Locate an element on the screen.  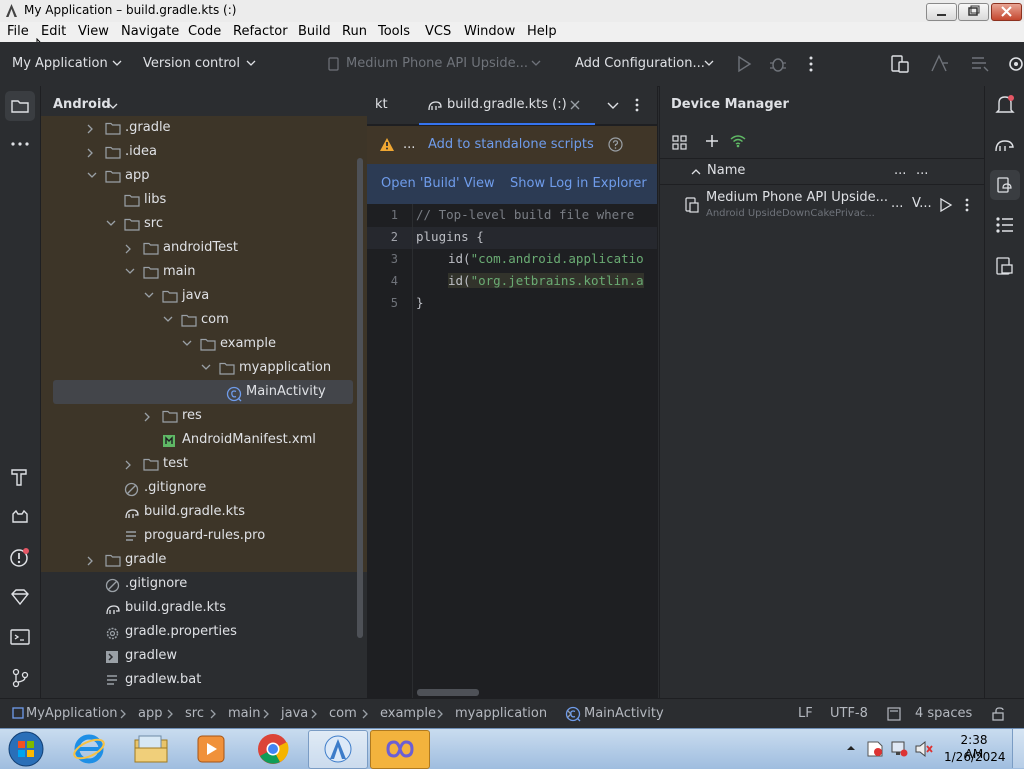
settings-gear-icon is located at coordinates (1015, 64).